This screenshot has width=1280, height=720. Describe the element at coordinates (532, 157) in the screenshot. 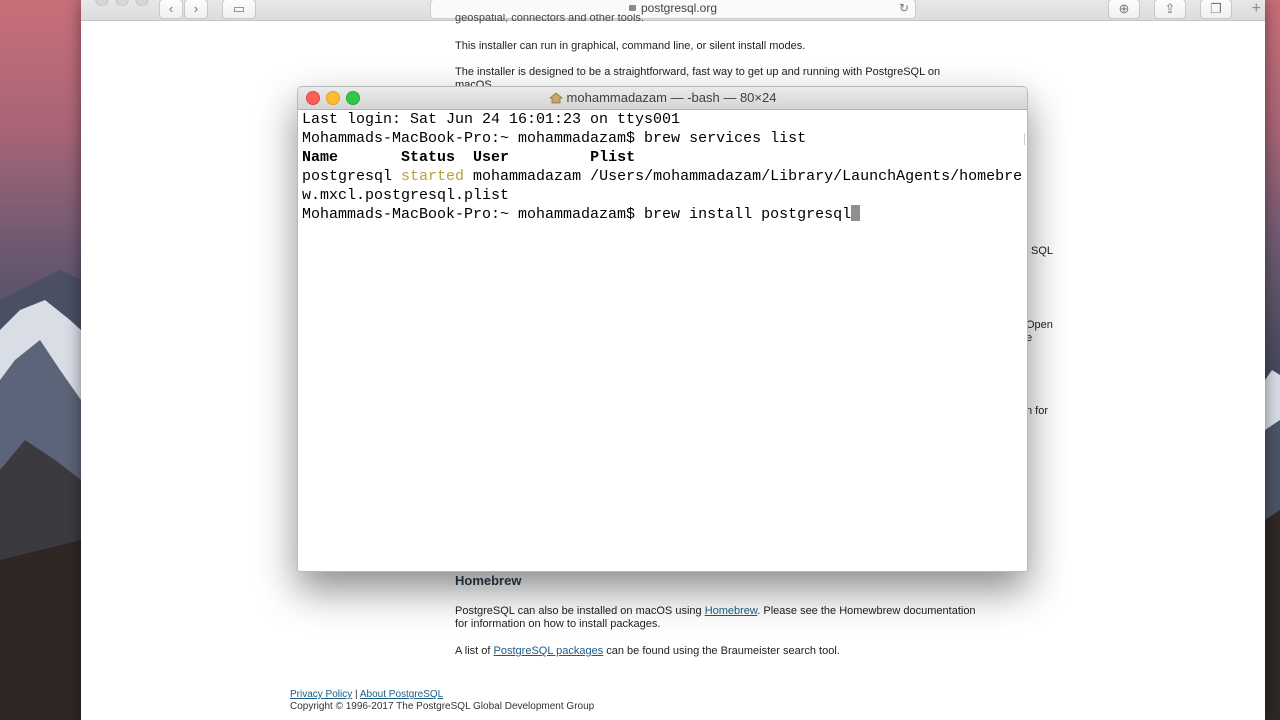

I see `col-user: User` at that location.